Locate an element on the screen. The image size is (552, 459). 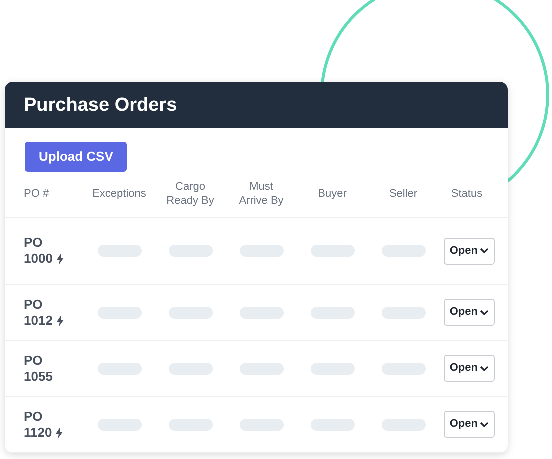
card-title: Purchase Orders is located at coordinates (256, 105).